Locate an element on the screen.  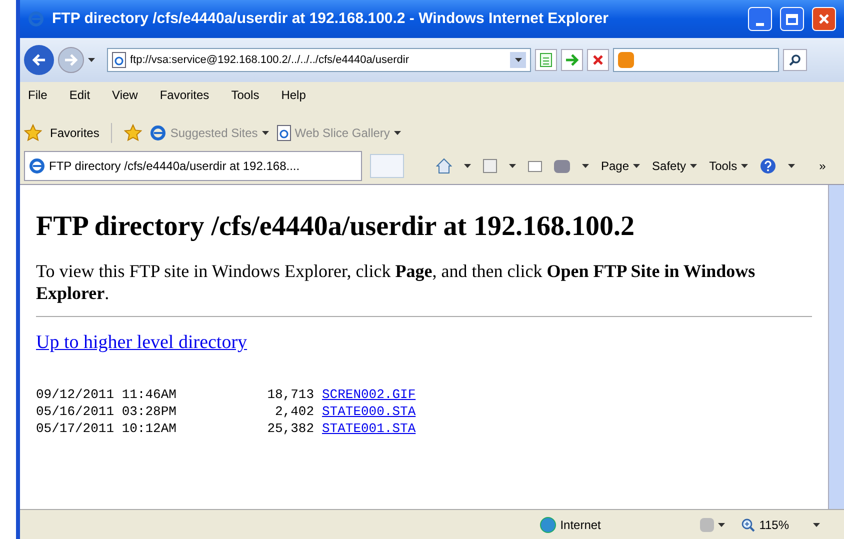
stop-button is located at coordinates (598, 60).